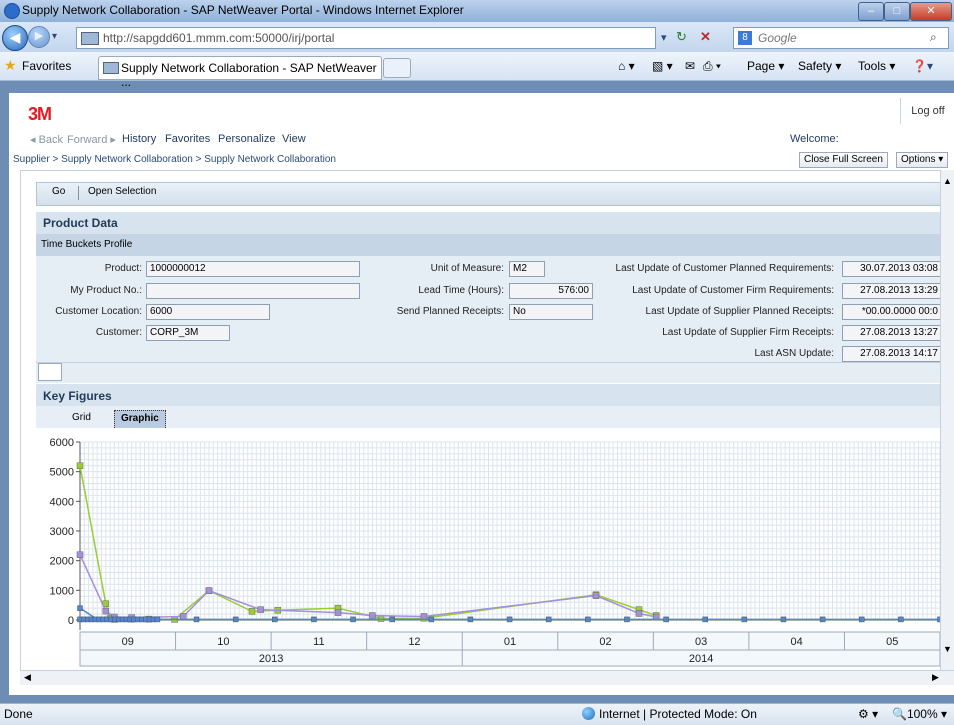 The width and height of the screenshot is (954, 725). What do you see at coordinates (80, 223) in the screenshot?
I see `product-data-title: Product Data` at bounding box center [80, 223].